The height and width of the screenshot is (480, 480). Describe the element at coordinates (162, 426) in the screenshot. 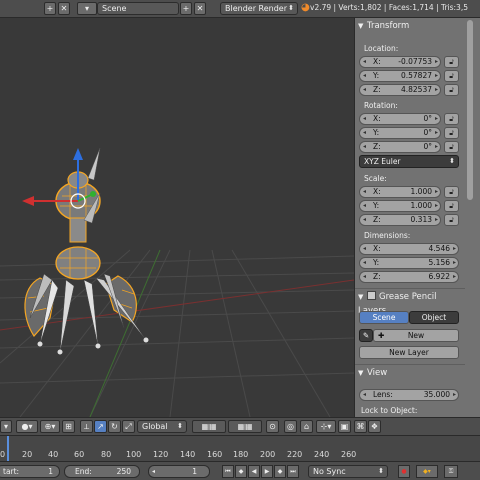

I see `transform-orientation-dropdown: Global ⬍` at that location.